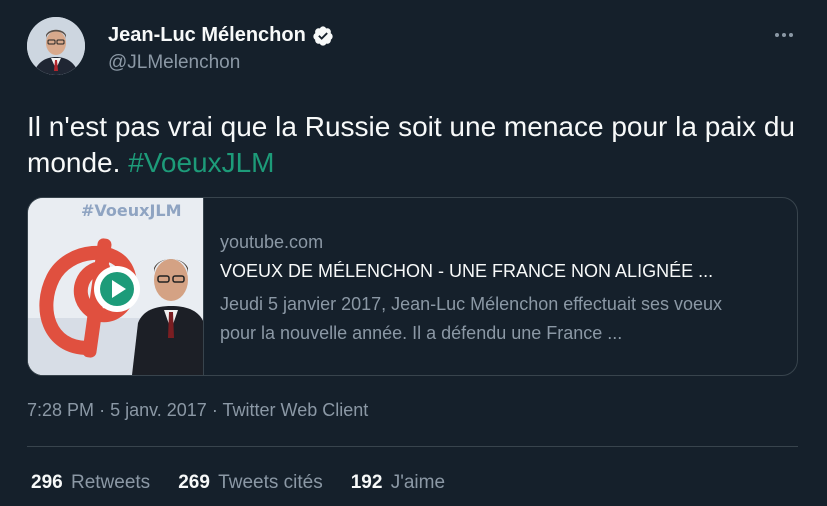  What do you see at coordinates (47, 482) in the screenshot?
I see `retweets-count: 296` at bounding box center [47, 482].